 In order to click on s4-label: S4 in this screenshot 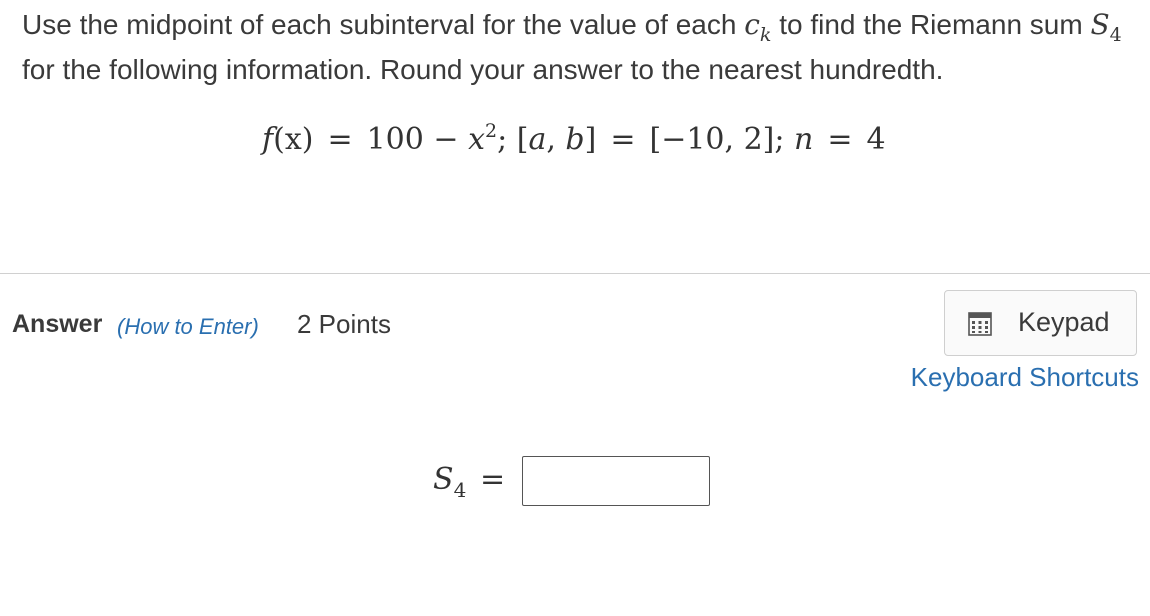, I will do `click(450, 482)`.